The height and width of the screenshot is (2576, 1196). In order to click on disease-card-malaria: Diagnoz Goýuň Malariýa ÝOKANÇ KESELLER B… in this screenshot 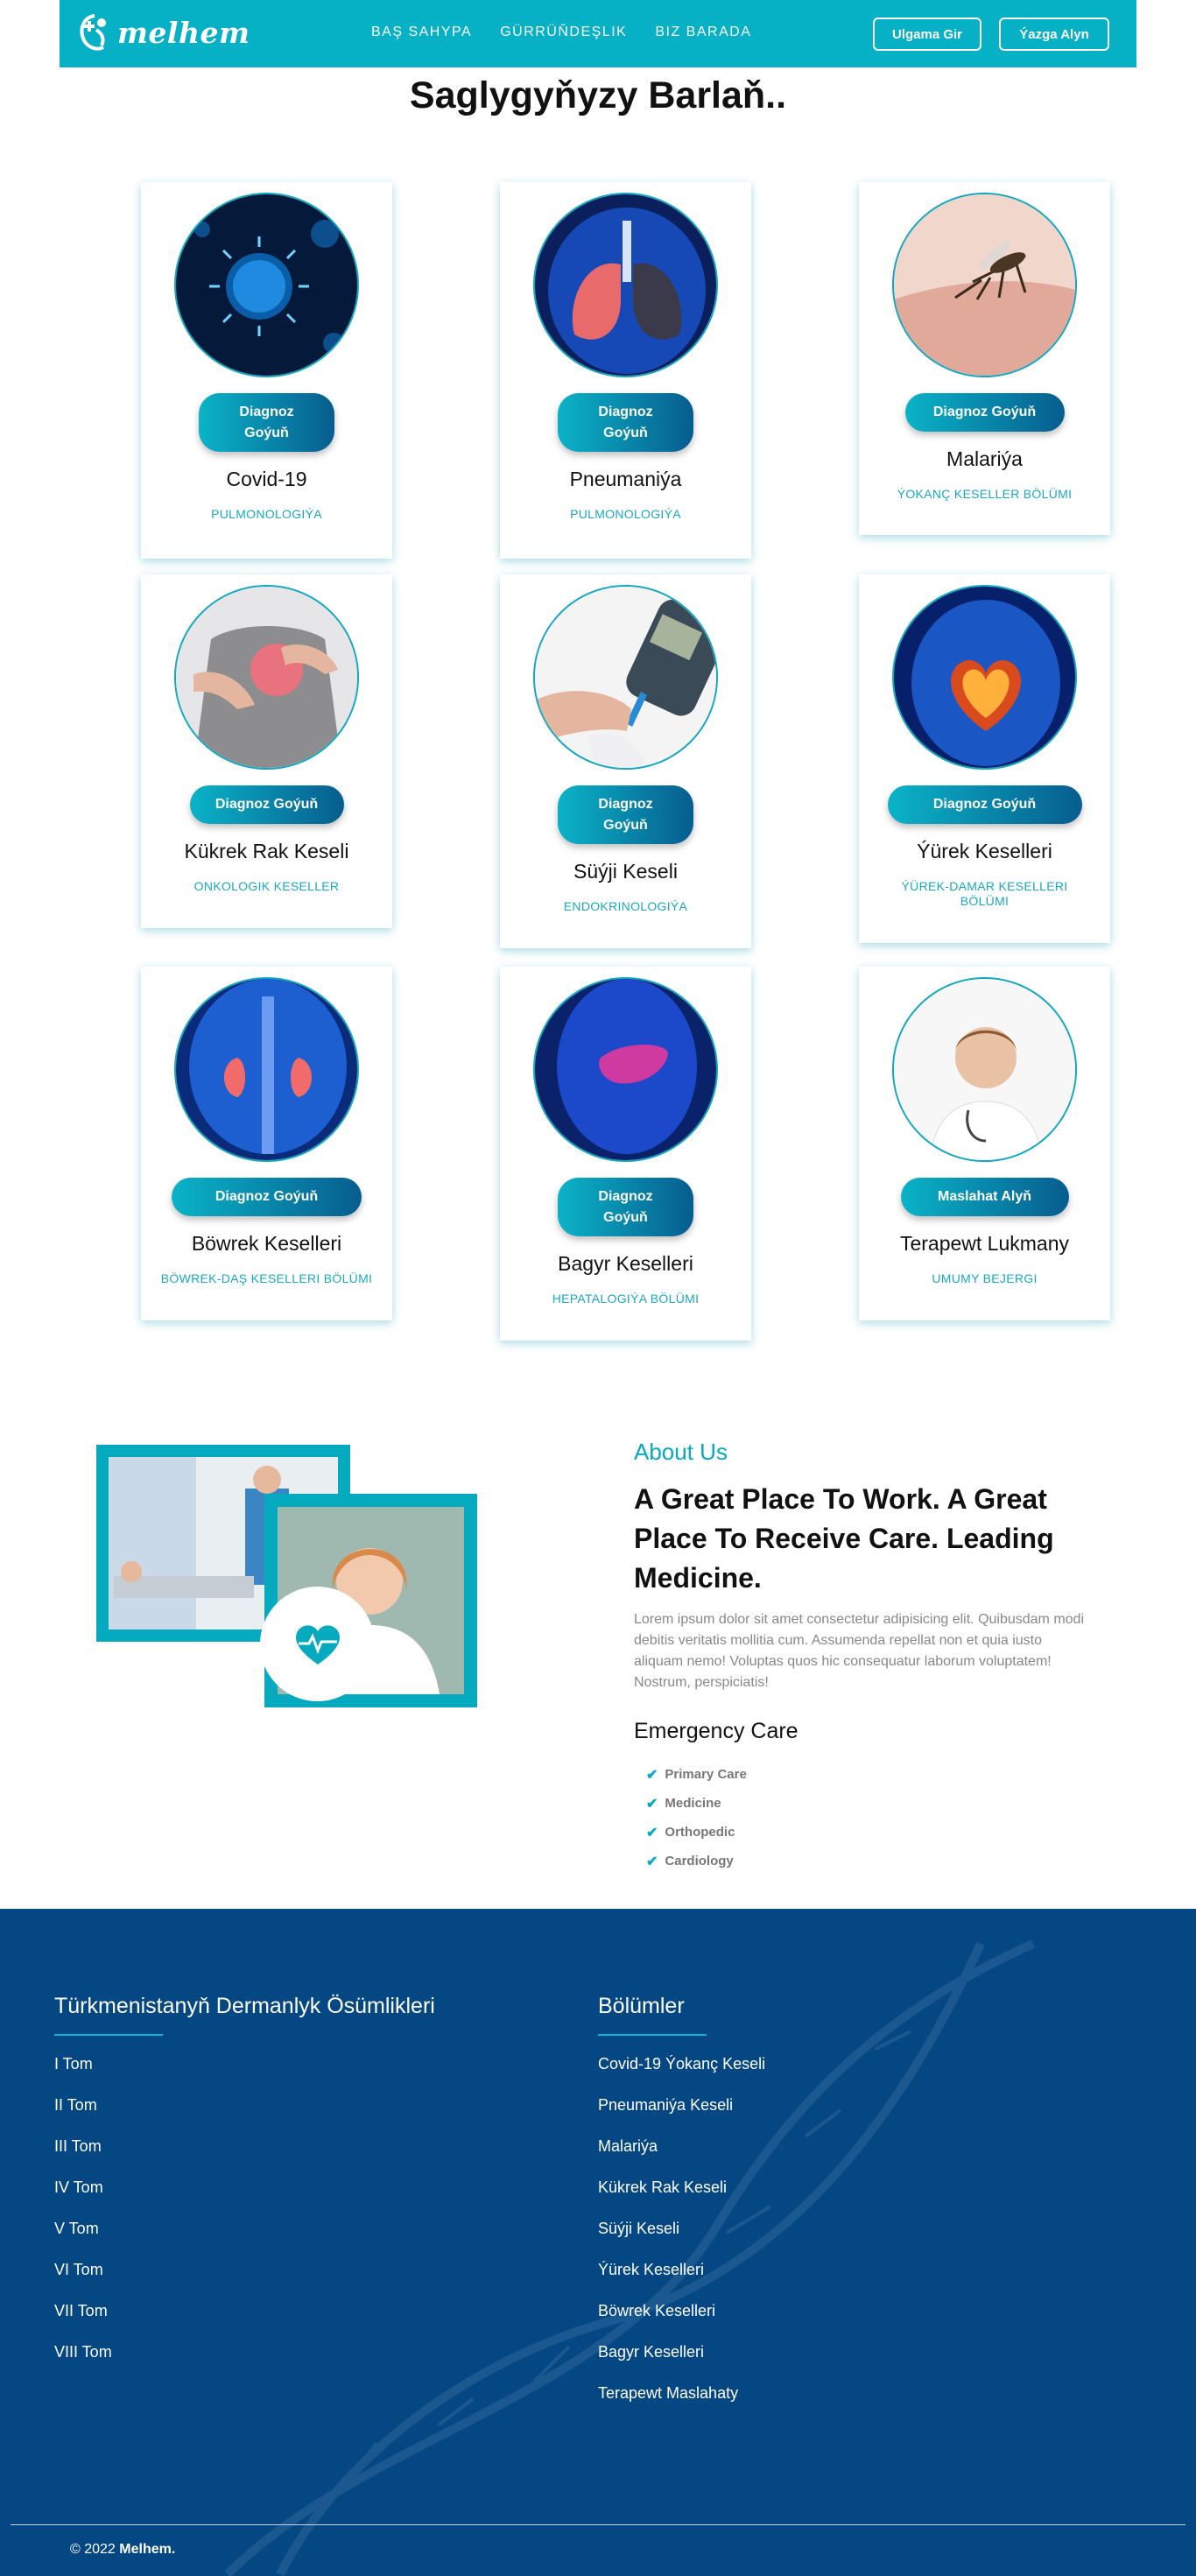, I will do `click(985, 358)`.